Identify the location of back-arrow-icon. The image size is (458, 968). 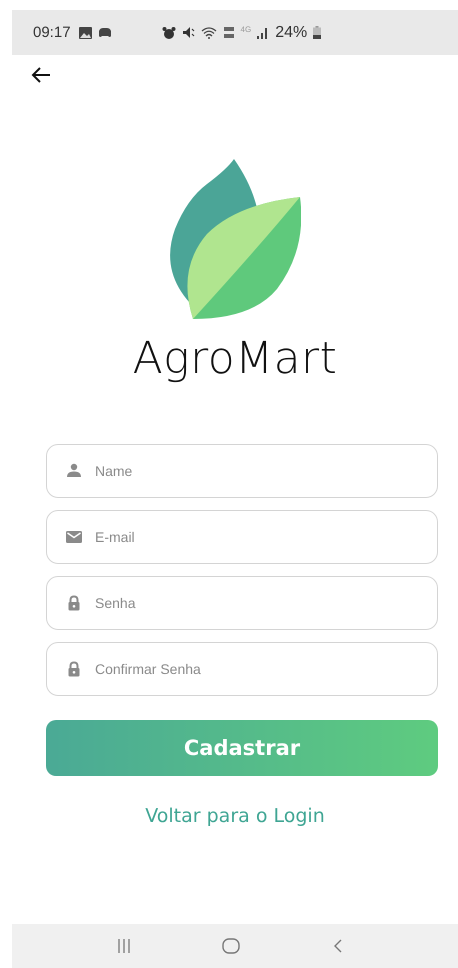
(41, 75).